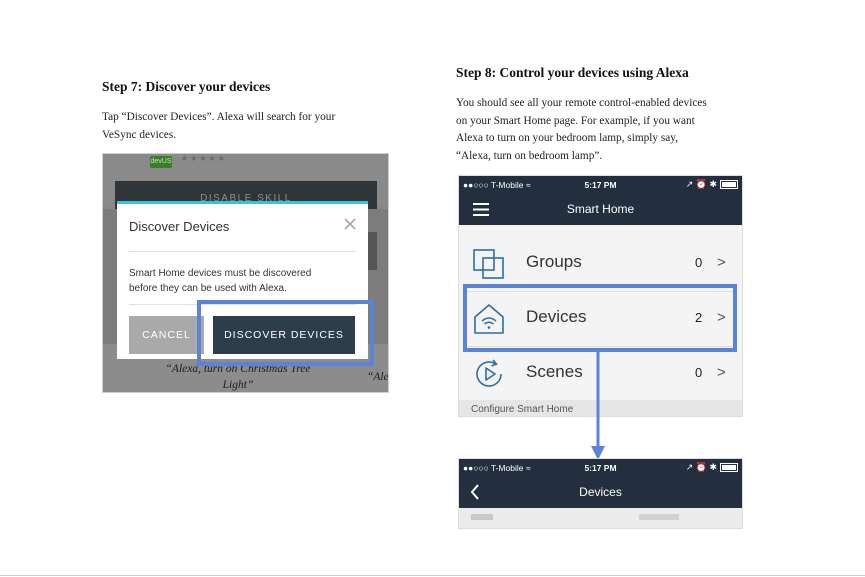 The image size is (865, 577). I want to click on example-quote-line: Light”, so click(238, 385).